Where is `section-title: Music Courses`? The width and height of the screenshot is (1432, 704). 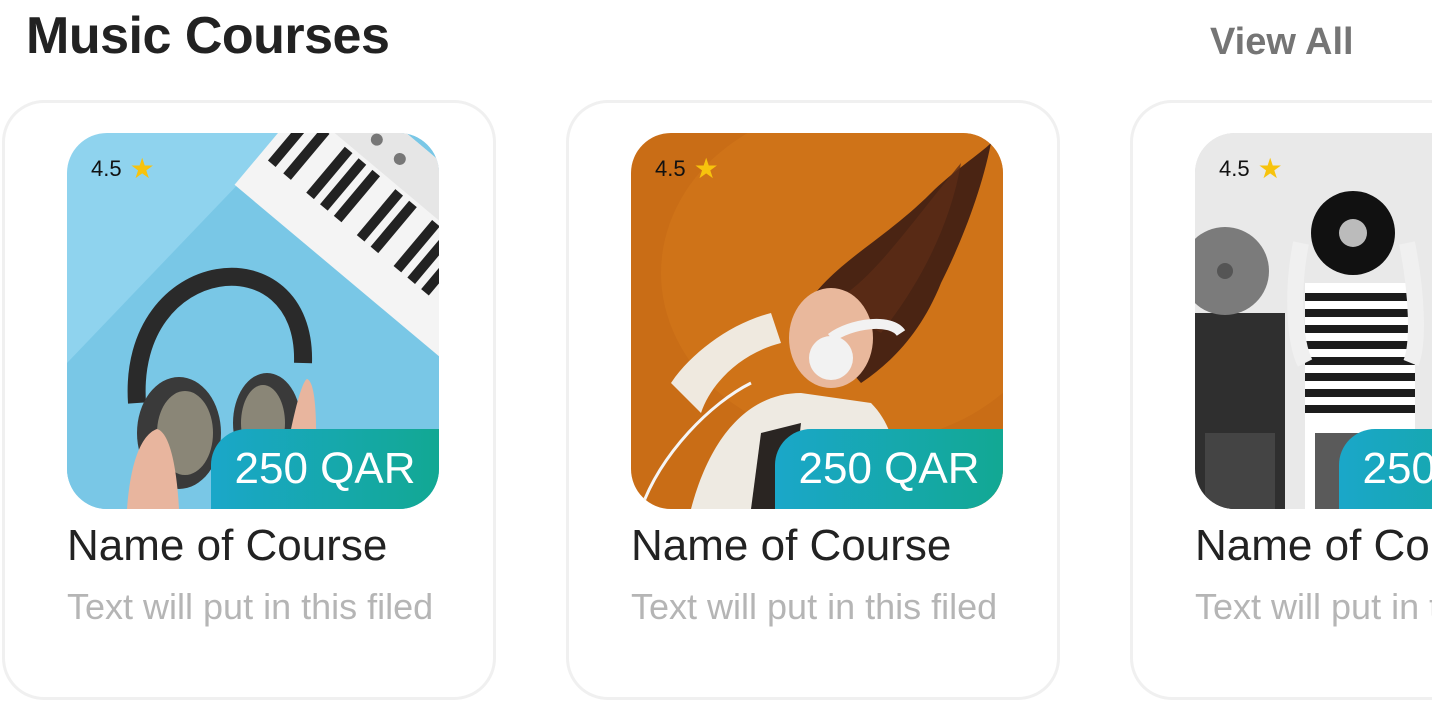 section-title: Music Courses is located at coordinates (208, 36).